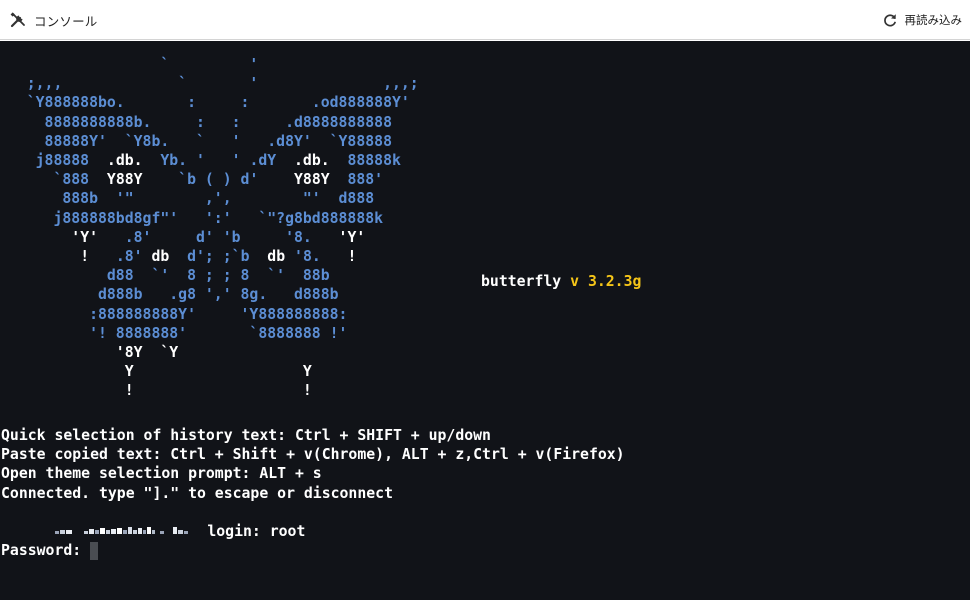 The height and width of the screenshot is (600, 970). What do you see at coordinates (161, 474) in the screenshot?
I see `help-line: Open theme selection prompt: ALT + s` at bounding box center [161, 474].